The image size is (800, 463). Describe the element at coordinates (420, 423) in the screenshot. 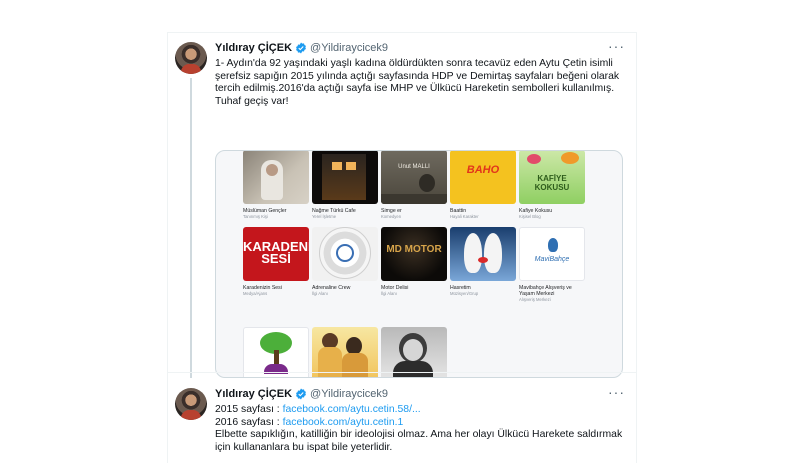

I see `link-line-2016: 2016 sayfası : facebook.com/aytu.cetin.1` at that location.